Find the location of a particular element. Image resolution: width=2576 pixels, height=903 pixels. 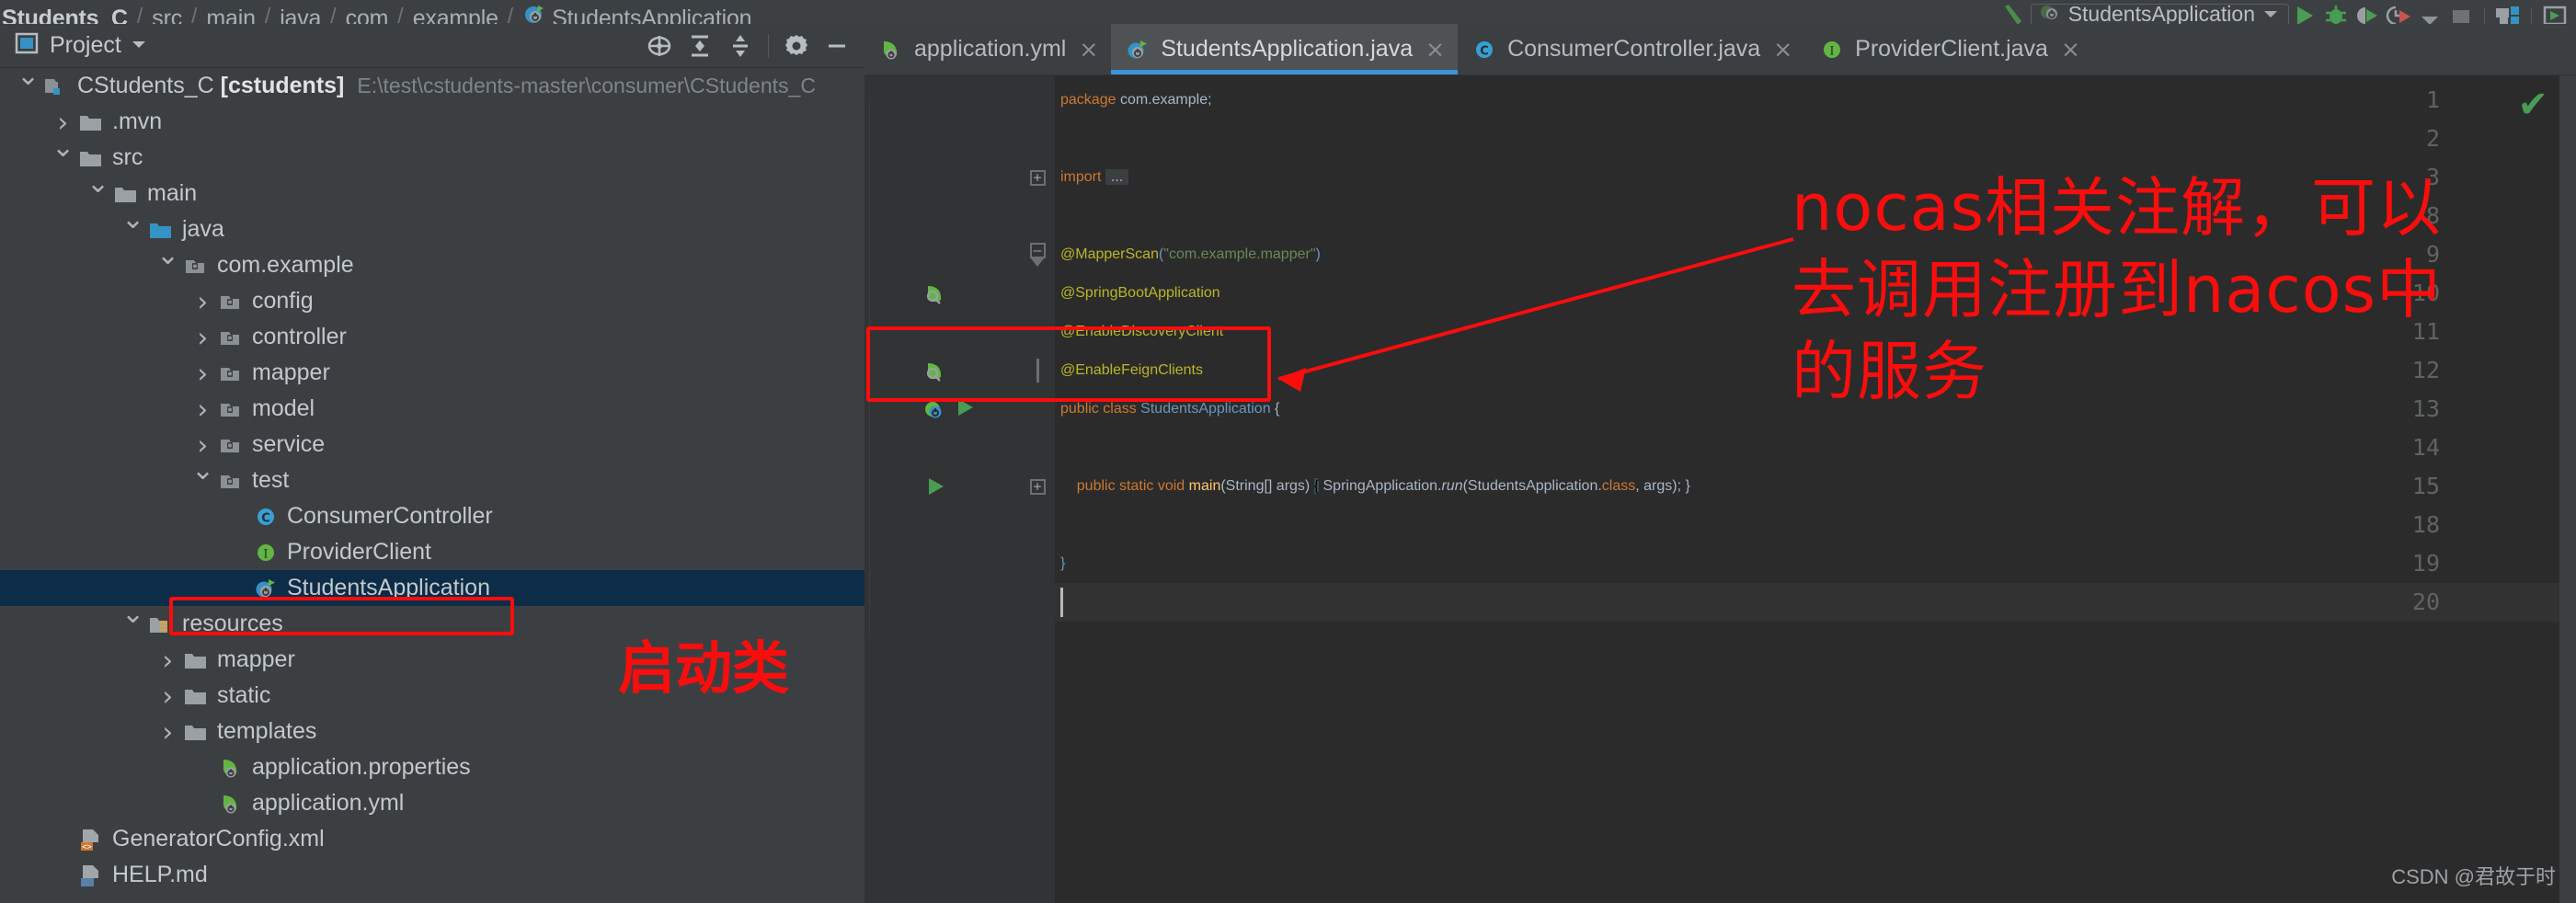

run-gutter-arrow-icon is located at coordinates (965, 410).